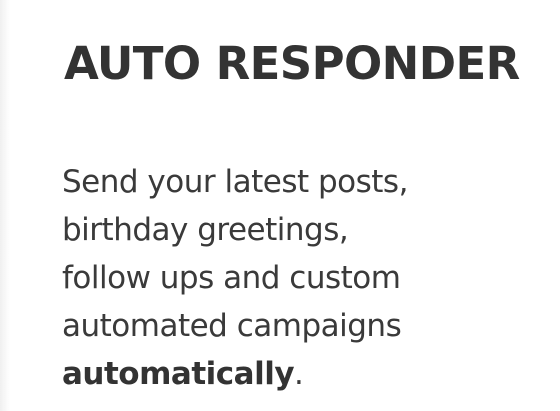 This screenshot has height=411, width=560. What do you see at coordinates (178, 374) in the screenshot?
I see `emphasis-word: automatically` at bounding box center [178, 374].